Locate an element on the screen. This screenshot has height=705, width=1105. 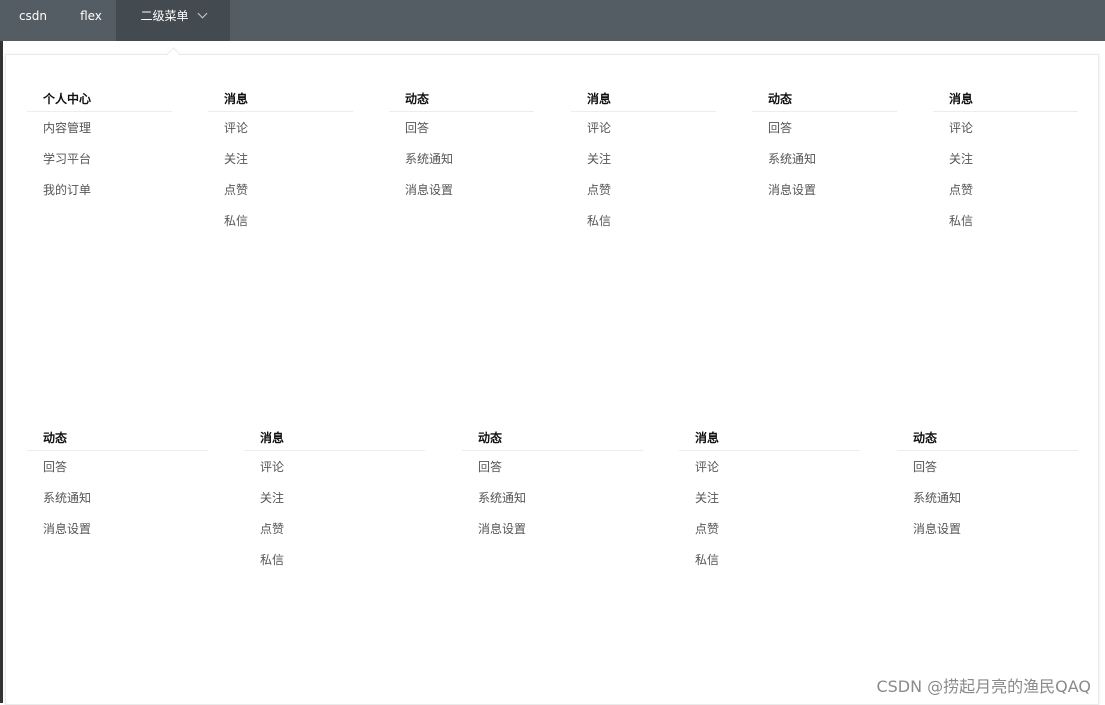
nav-item-submenu: 二级菜单 is located at coordinates (173, 20).